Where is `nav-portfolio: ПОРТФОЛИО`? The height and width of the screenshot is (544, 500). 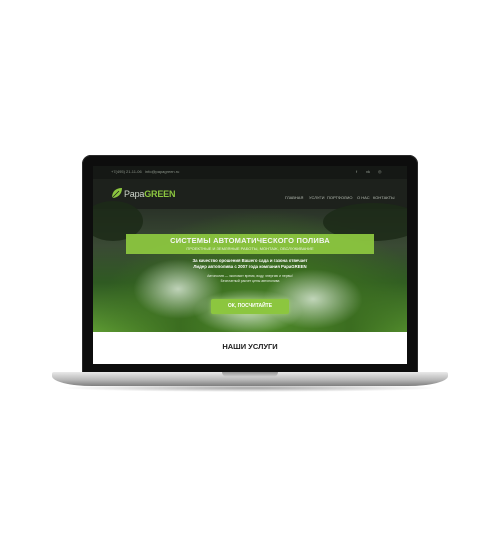 nav-portfolio: ПОРТФОЛИО is located at coordinates (340, 197).